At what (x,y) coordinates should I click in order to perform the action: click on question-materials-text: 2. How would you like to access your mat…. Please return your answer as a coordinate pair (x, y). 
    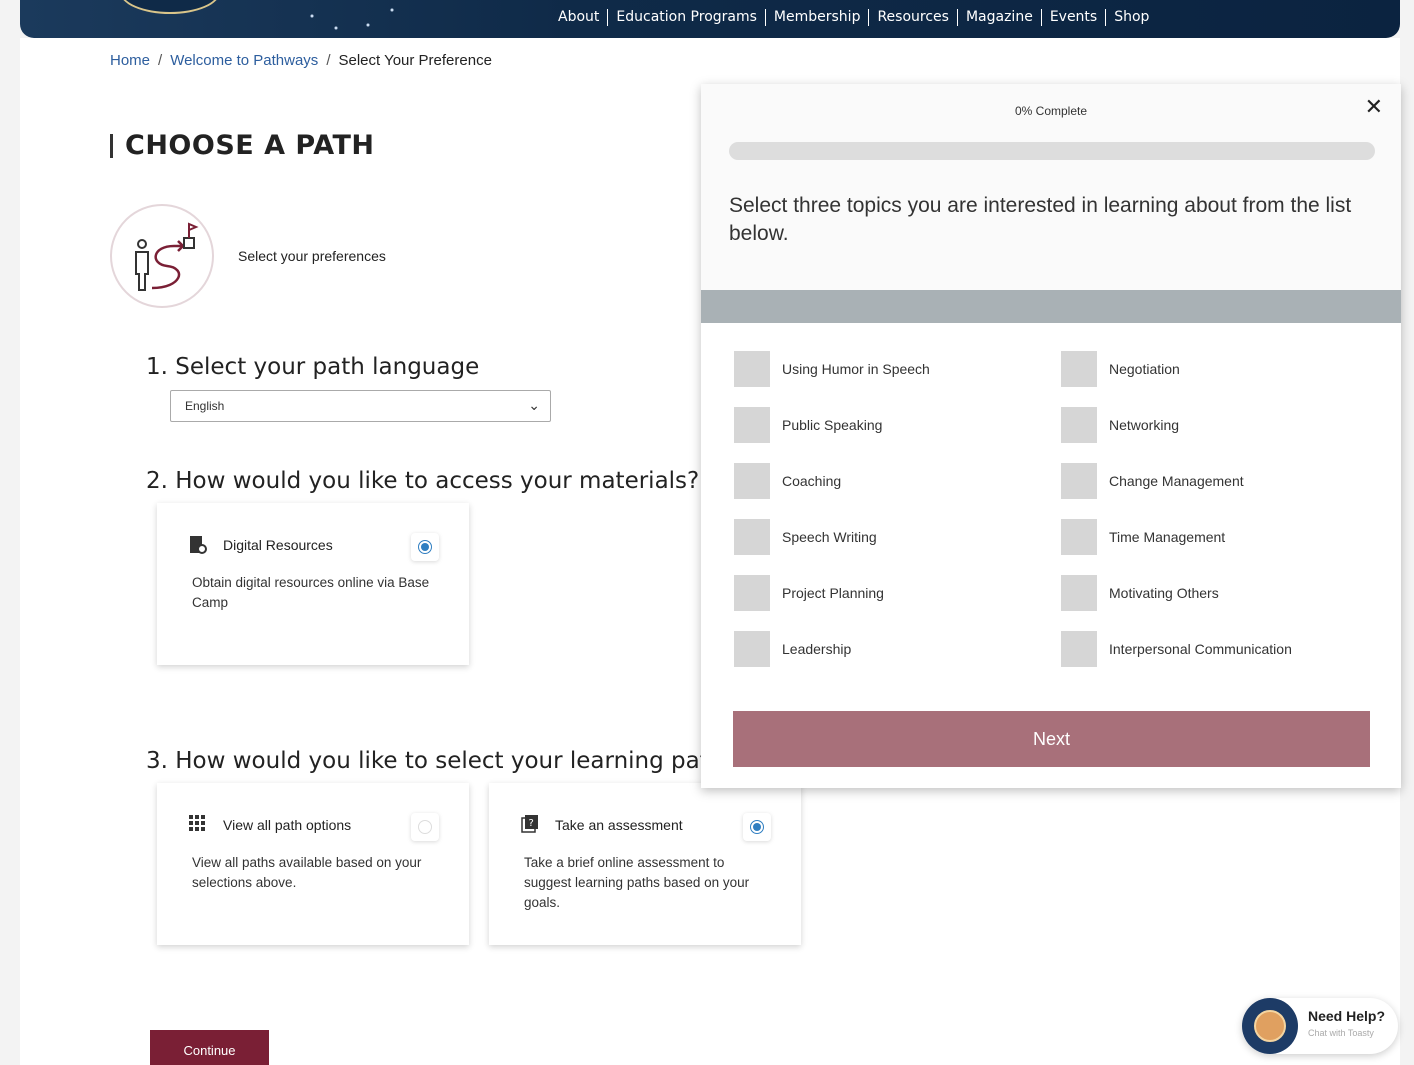
    Looking at the image, I should click on (423, 481).